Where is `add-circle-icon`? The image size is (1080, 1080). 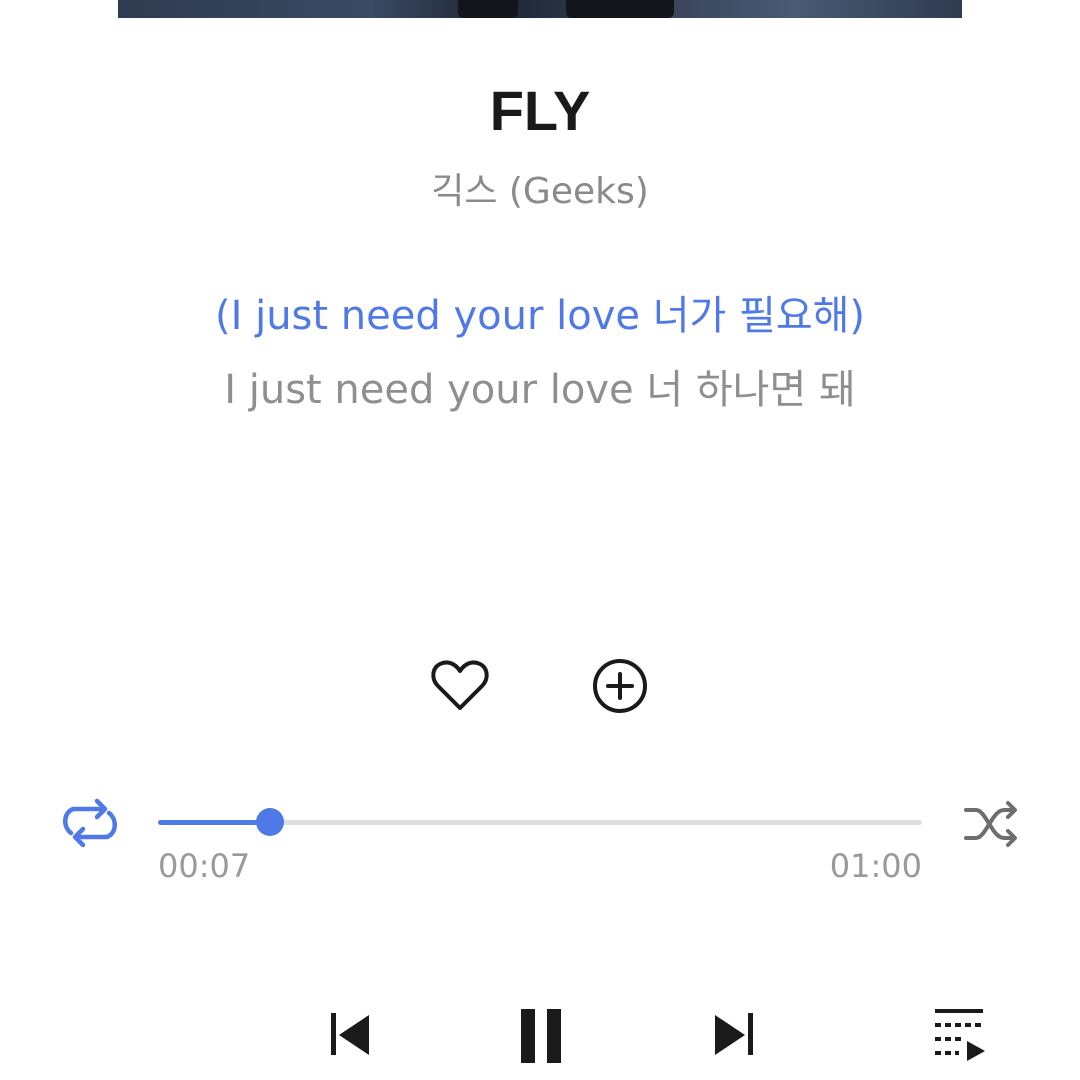
add-circle-icon is located at coordinates (620, 686).